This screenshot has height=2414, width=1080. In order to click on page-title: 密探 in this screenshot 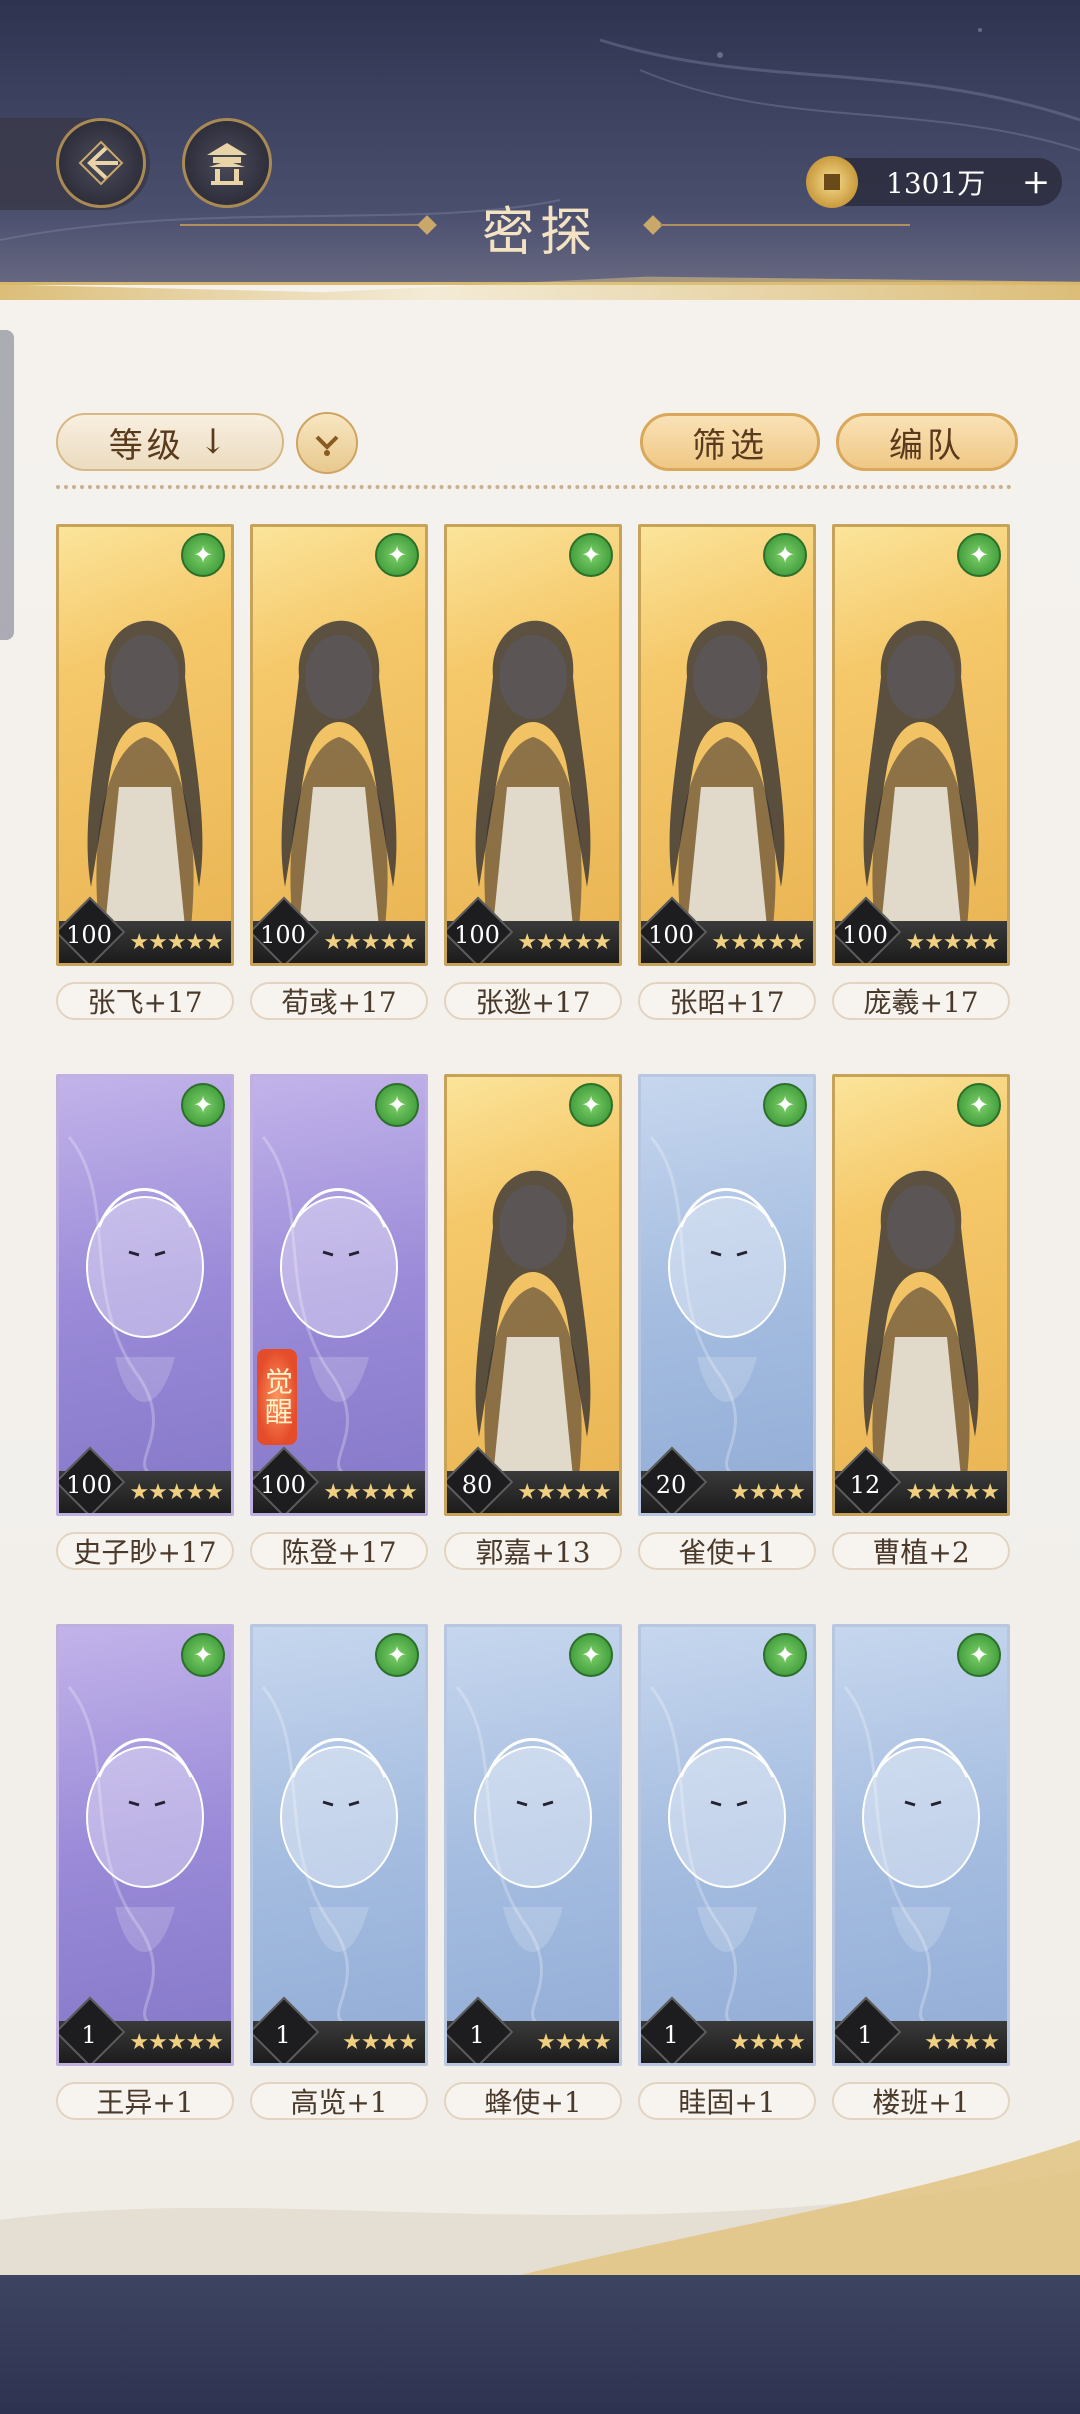, I will do `click(539, 233)`.